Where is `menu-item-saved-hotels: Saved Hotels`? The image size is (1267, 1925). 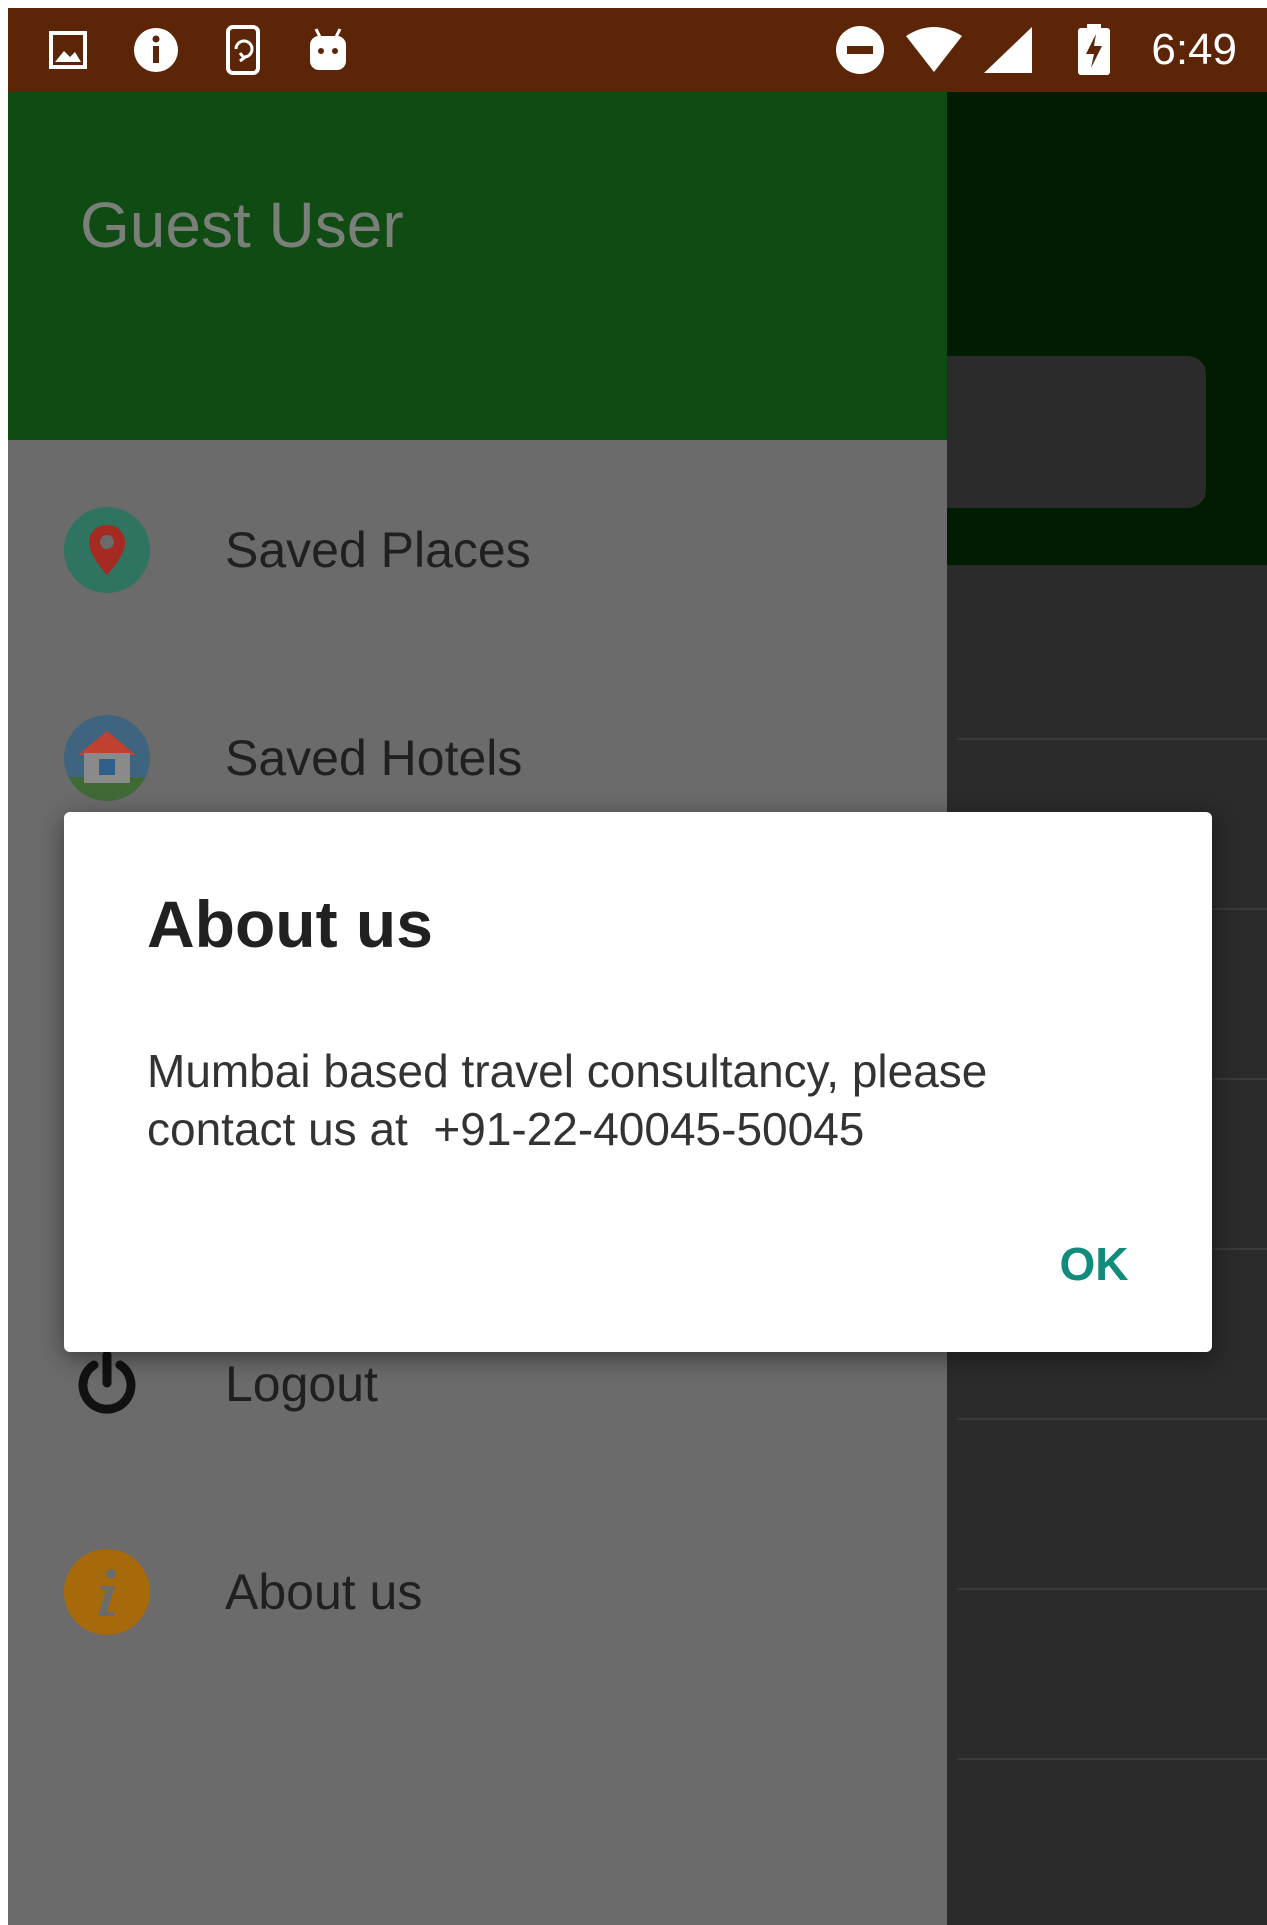 menu-item-saved-hotels: Saved Hotels is located at coordinates (477, 758).